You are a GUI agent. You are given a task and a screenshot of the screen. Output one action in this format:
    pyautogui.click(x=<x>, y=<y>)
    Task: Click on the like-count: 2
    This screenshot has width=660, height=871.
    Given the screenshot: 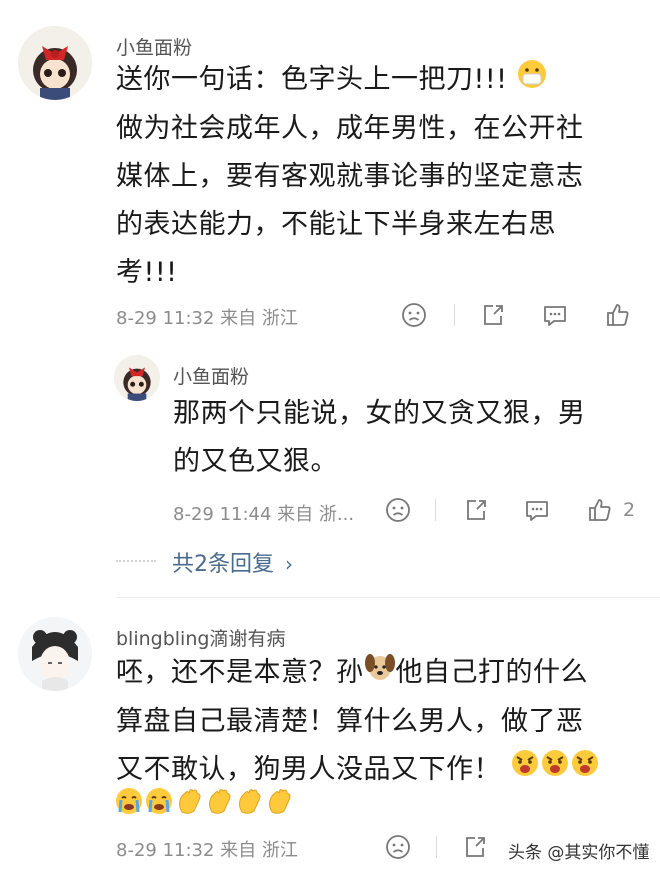 What is the action you would take?
    pyautogui.click(x=629, y=510)
    